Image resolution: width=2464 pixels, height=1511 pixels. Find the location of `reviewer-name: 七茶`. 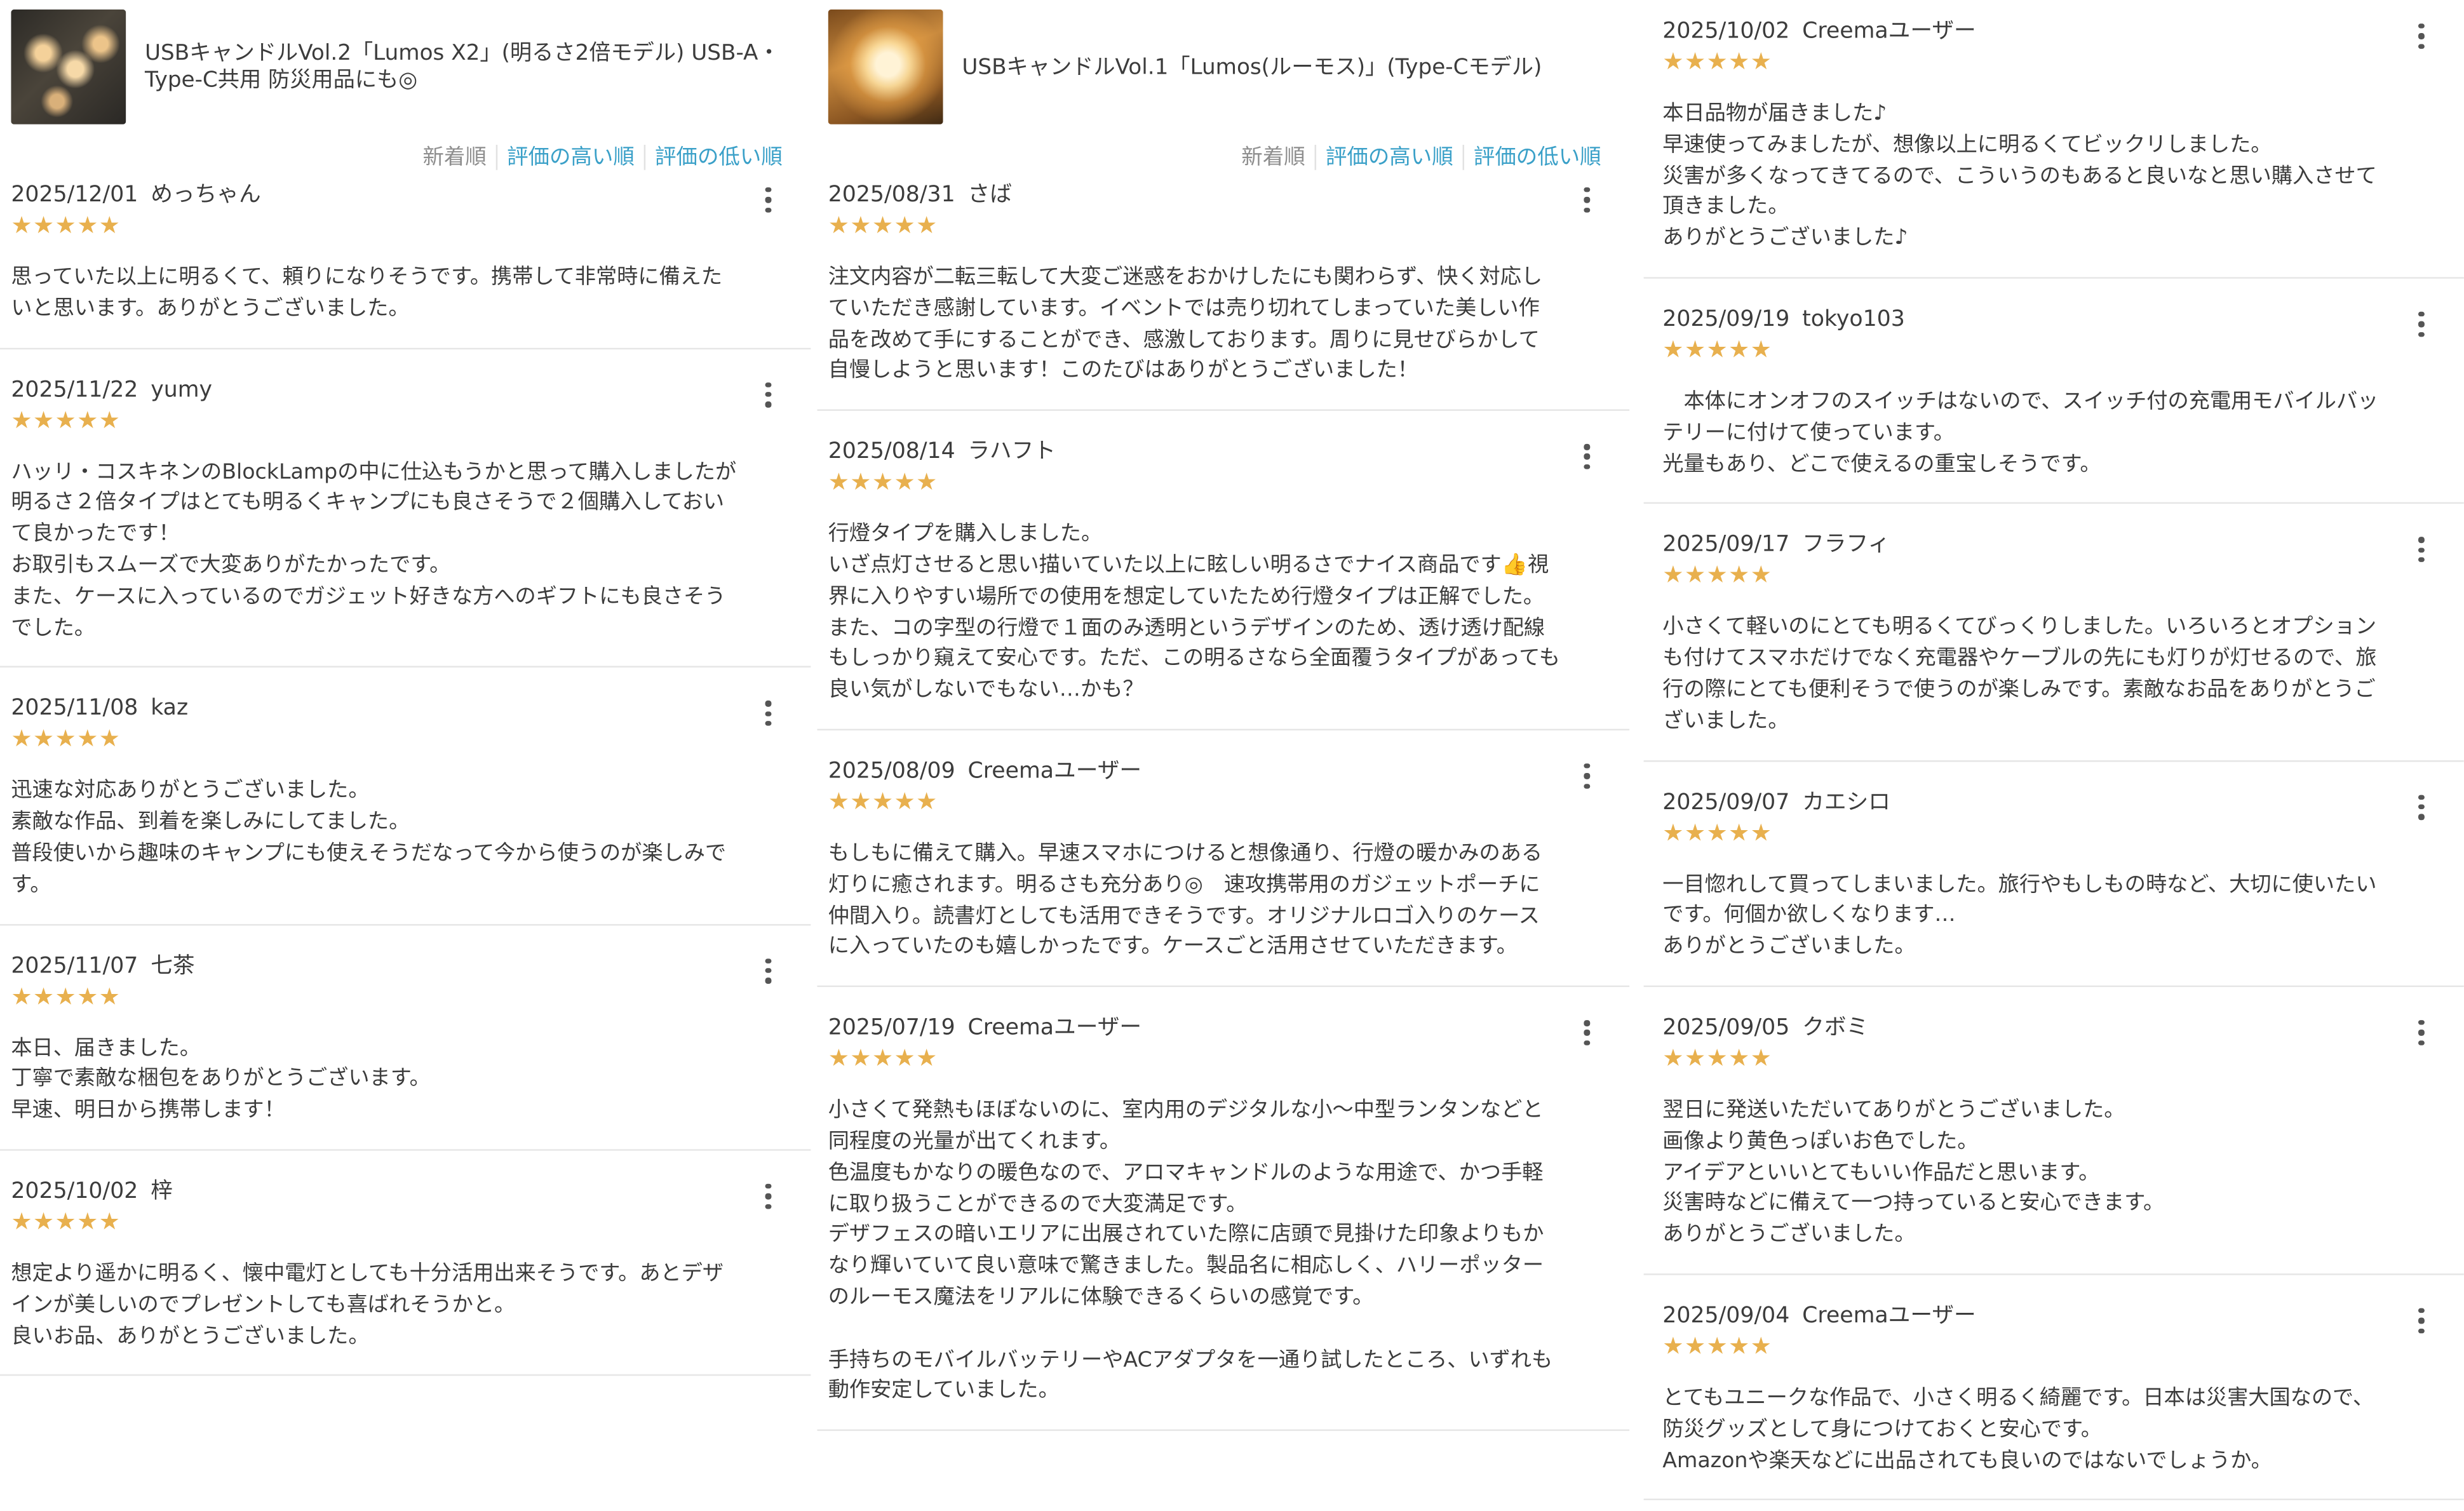

reviewer-name: 七茶 is located at coordinates (173, 966).